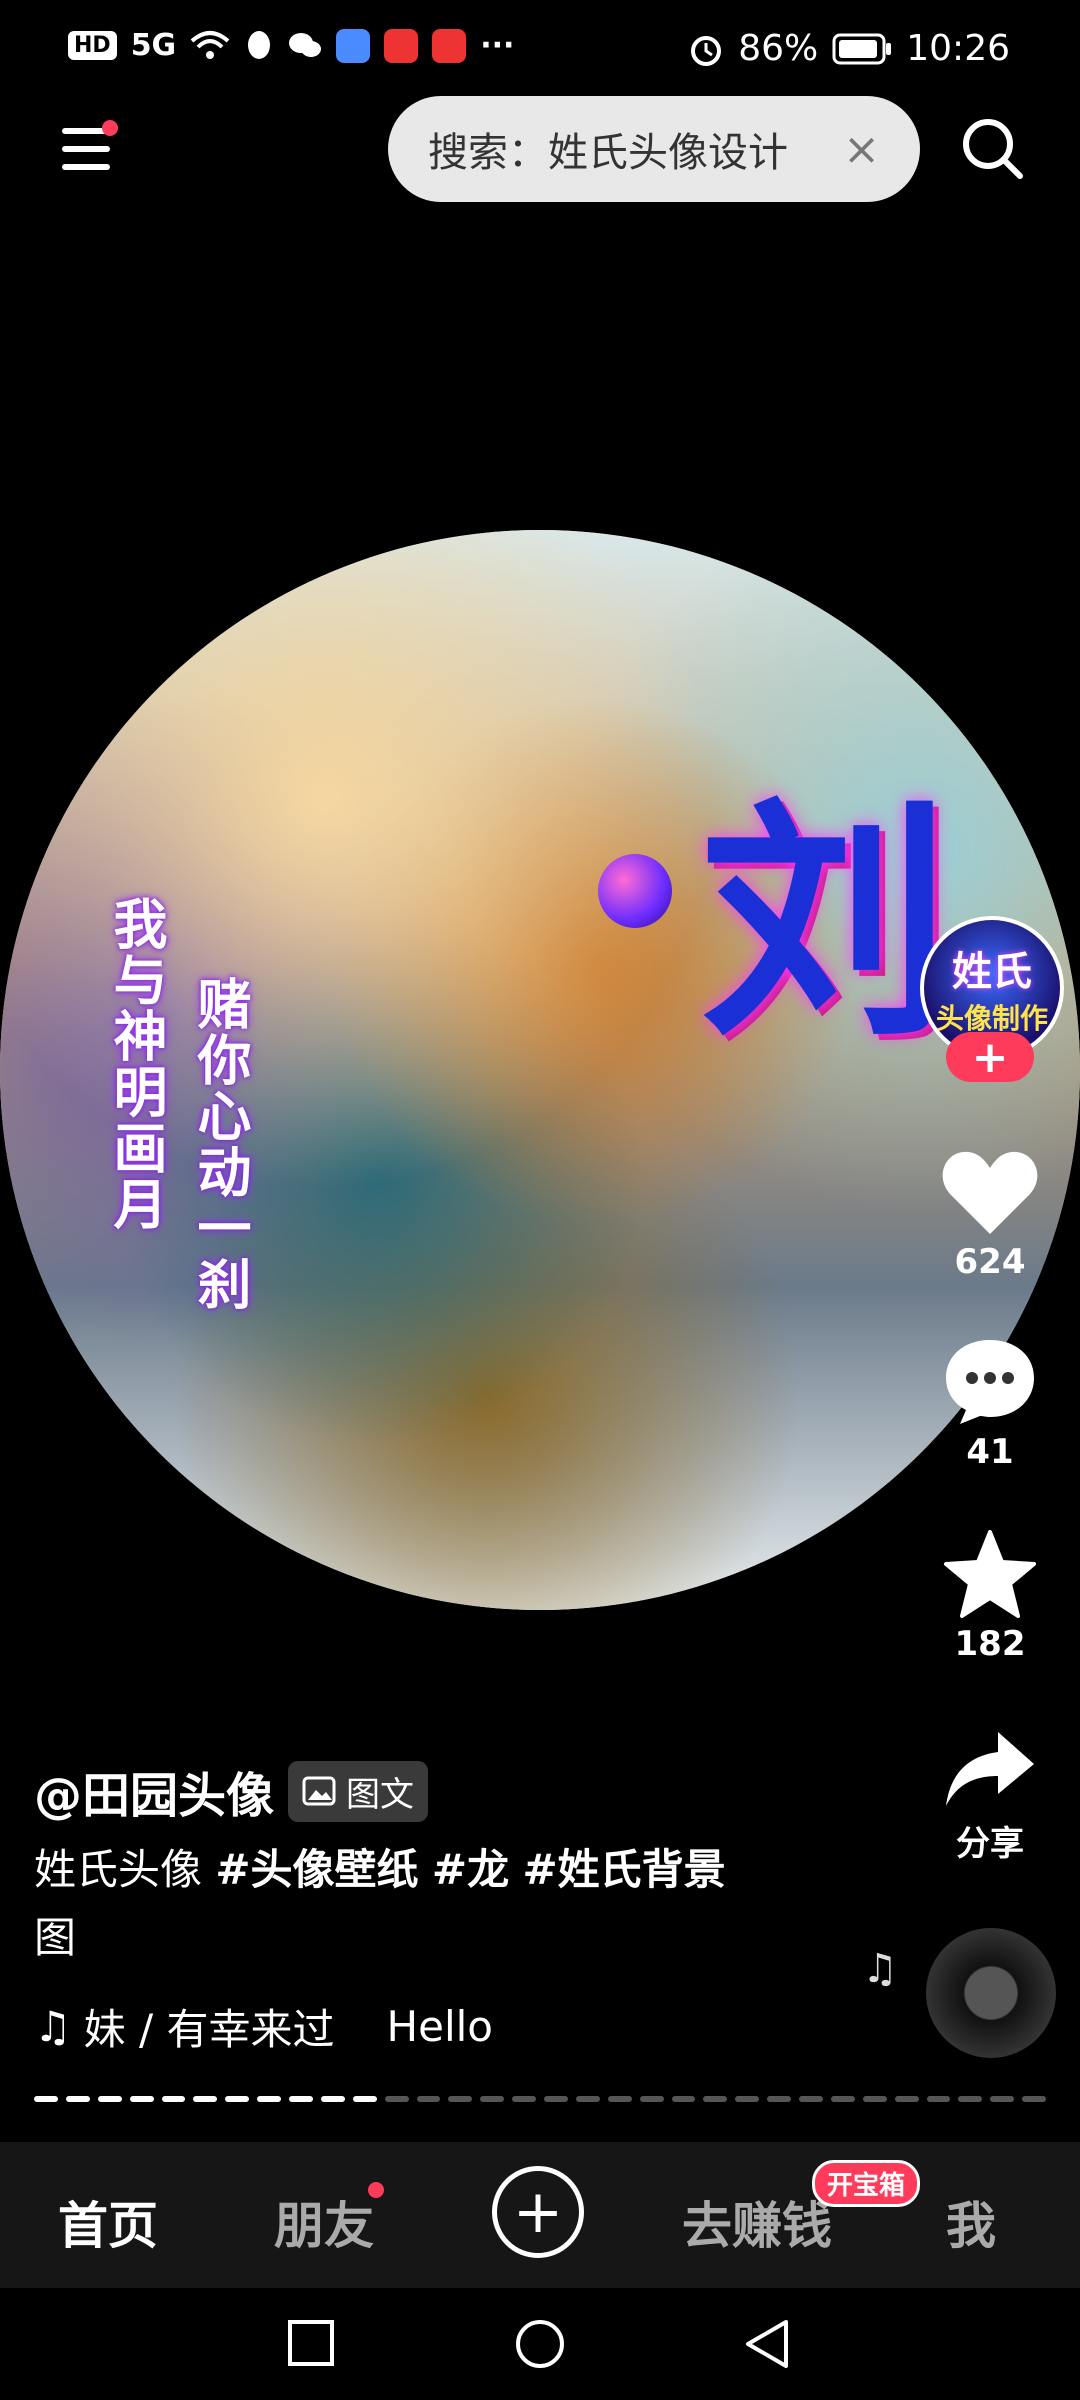 Image resolution: width=1080 pixels, height=2400 pixels. What do you see at coordinates (305, 44) in the screenshot?
I see `wechat-icon` at bounding box center [305, 44].